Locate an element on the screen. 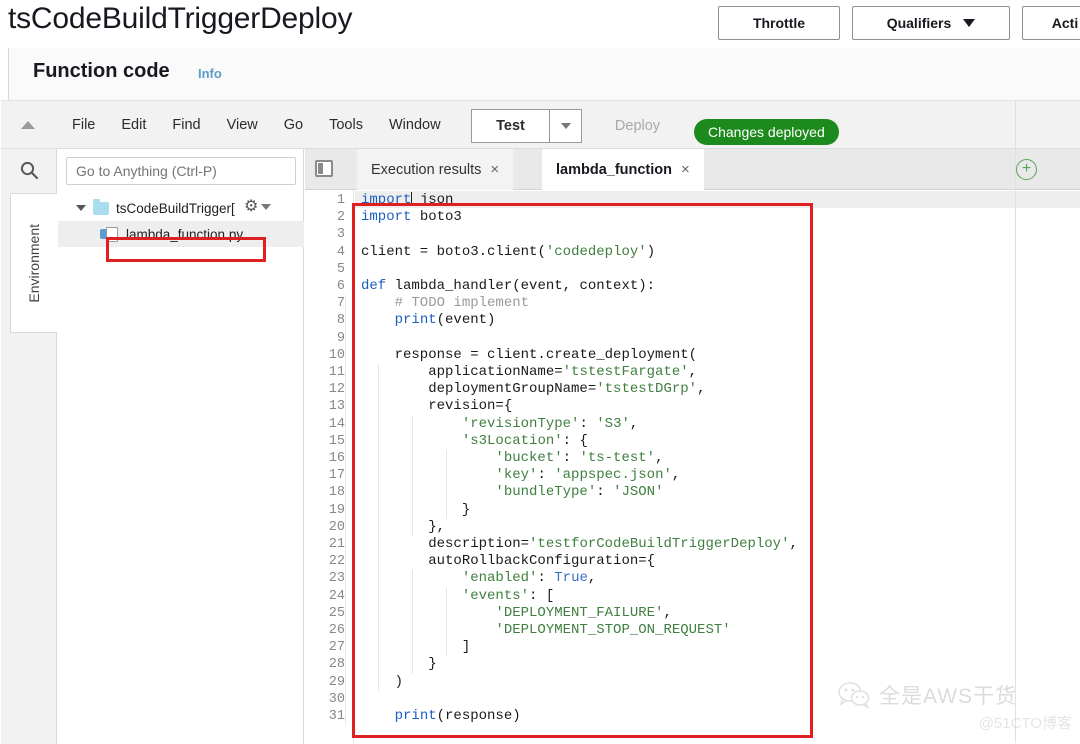 Image resolution: width=1080 pixels, height=744 pixels. tree-folder-row: tsCodeBuildTrigger[ ⚙ is located at coordinates (181, 208).